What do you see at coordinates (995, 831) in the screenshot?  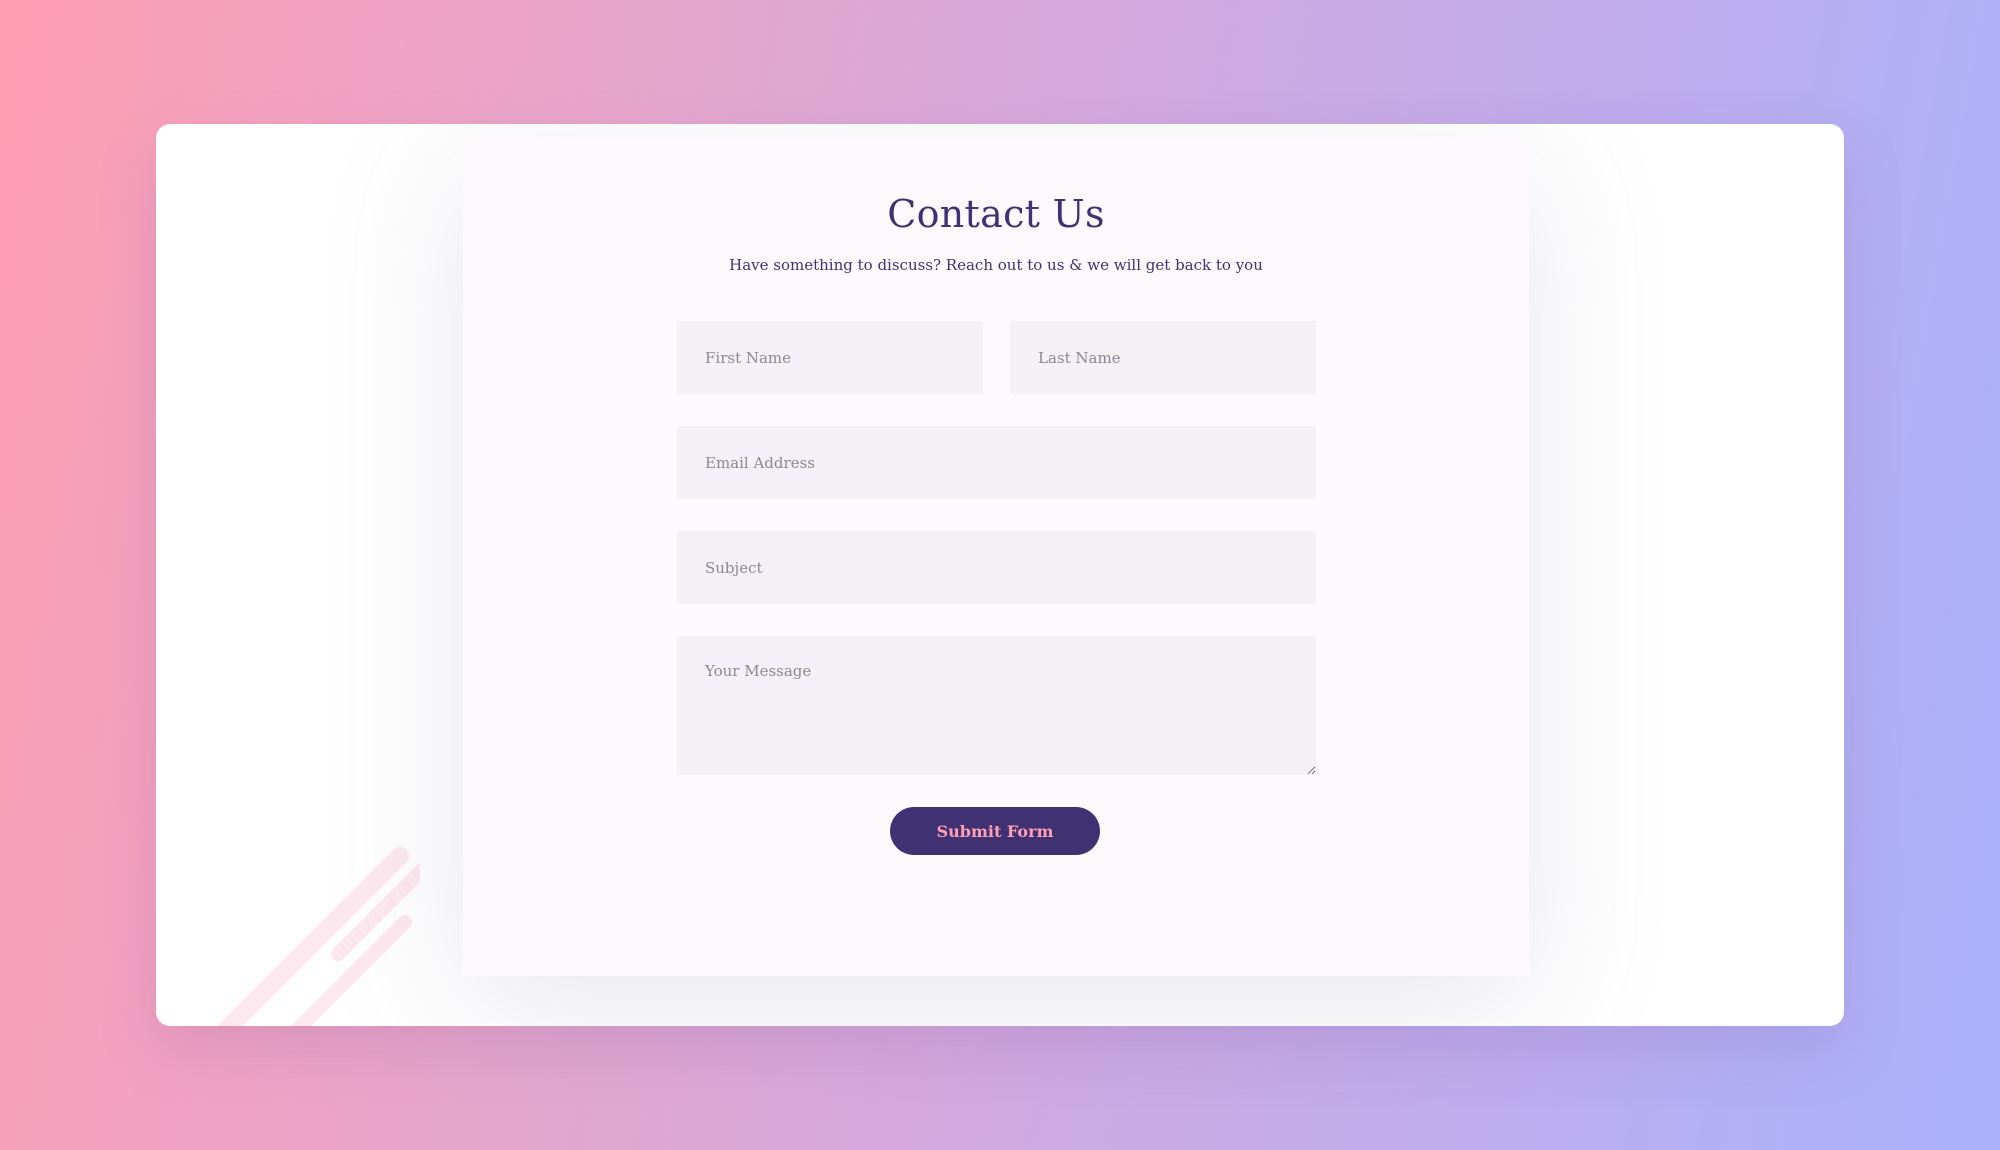 I see `submit-button: Submit Form` at bounding box center [995, 831].